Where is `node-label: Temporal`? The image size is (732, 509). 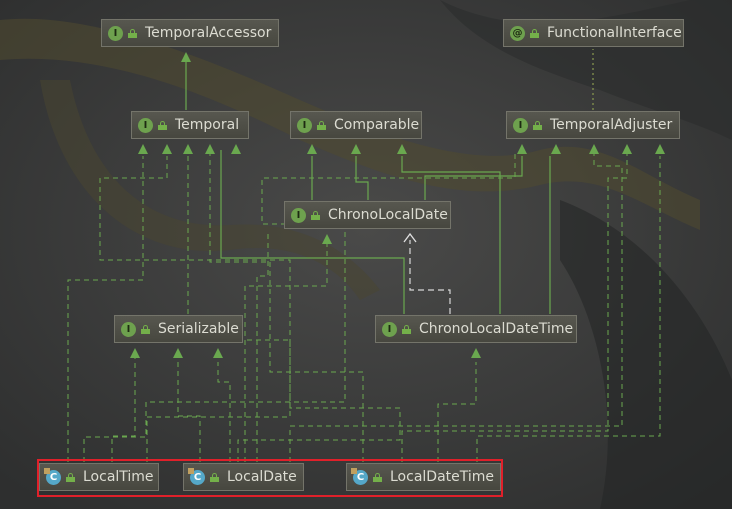
node-label: Temporal is located at coordinates (207, 125).